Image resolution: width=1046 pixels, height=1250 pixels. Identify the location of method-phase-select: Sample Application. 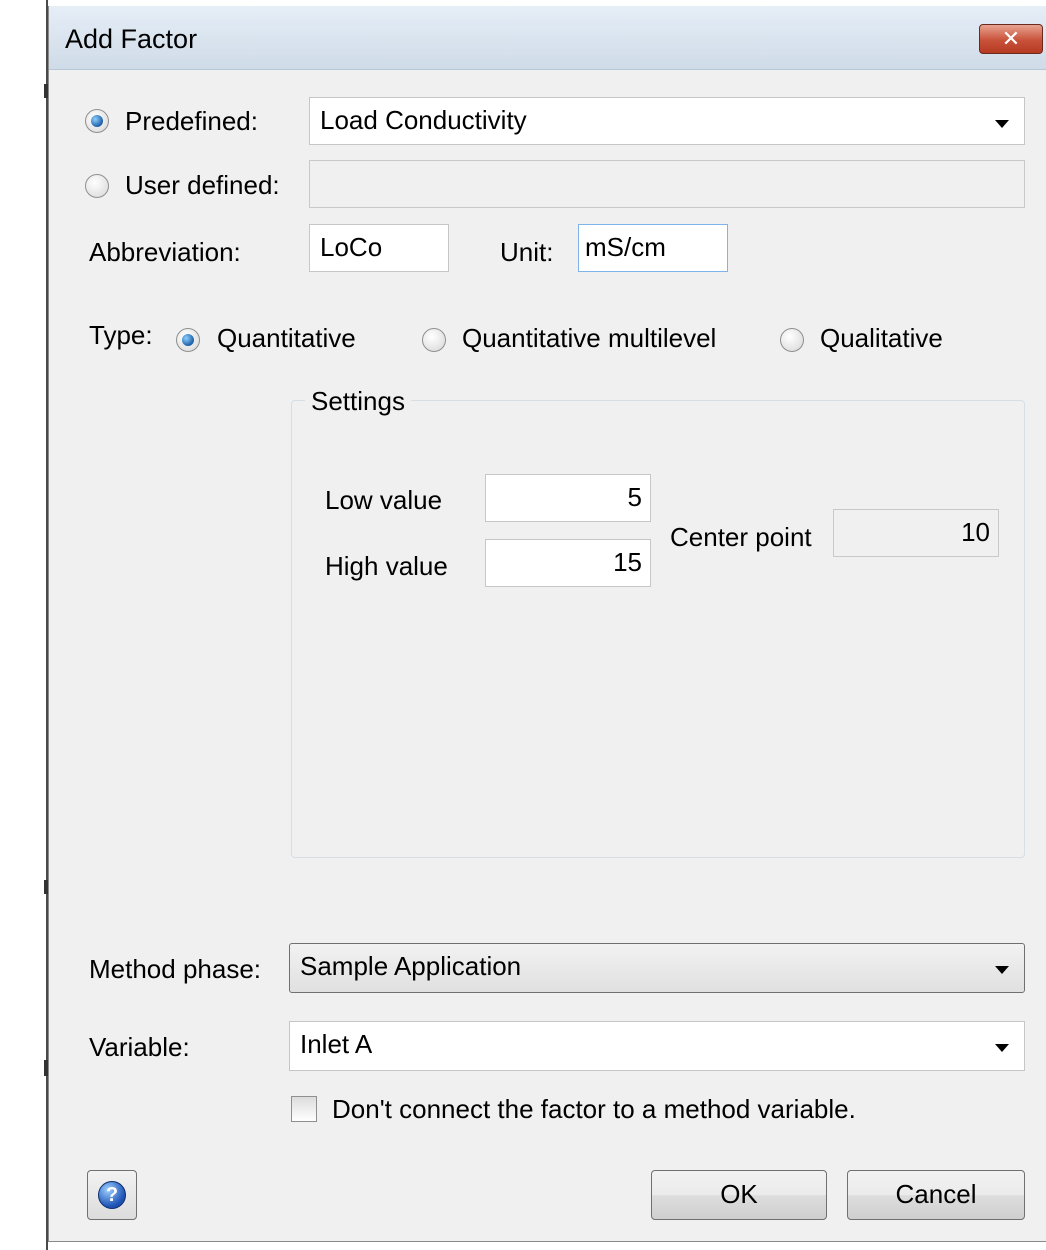
(657, 968).